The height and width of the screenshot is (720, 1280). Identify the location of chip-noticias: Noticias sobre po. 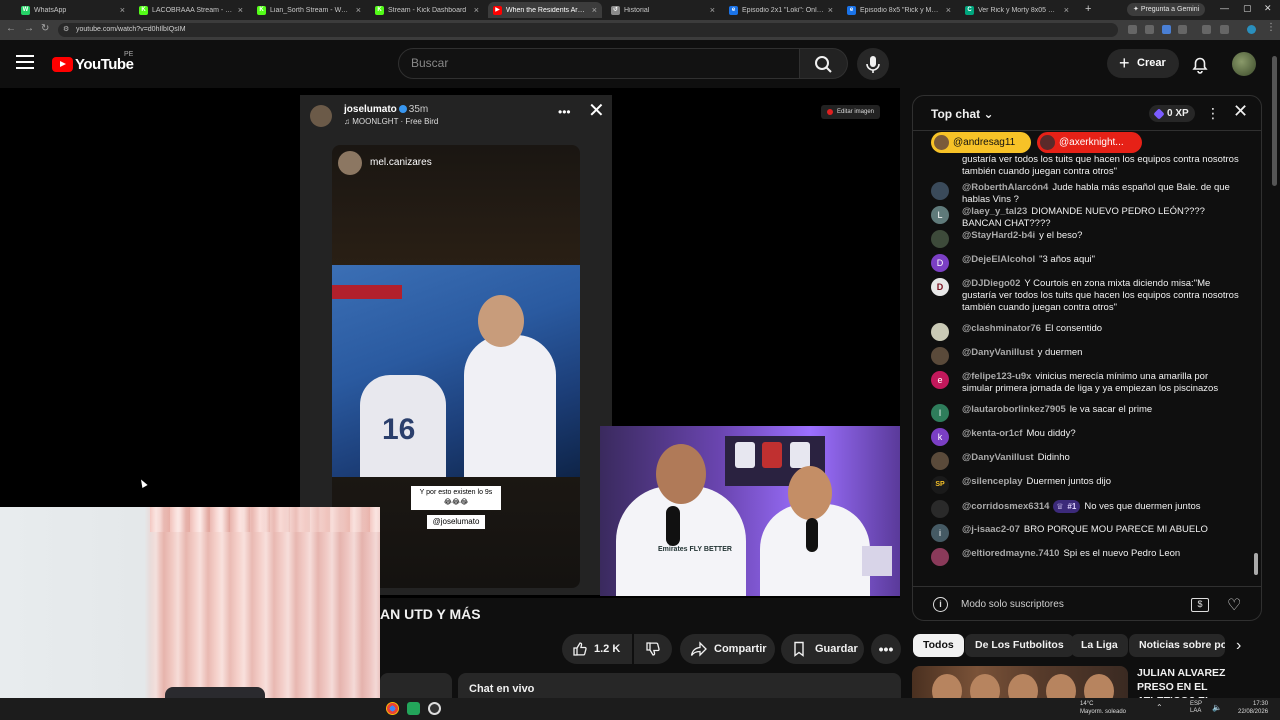
(1177, 645).